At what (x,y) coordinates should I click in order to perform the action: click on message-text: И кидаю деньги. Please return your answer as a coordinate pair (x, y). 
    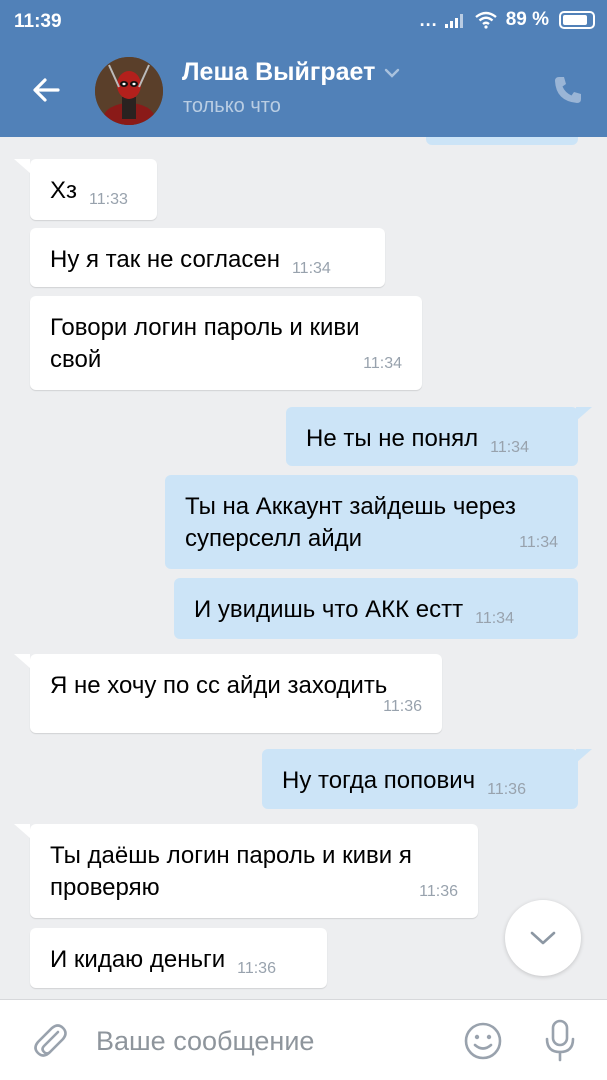
    Looking at the image, I should click on (138, 959).